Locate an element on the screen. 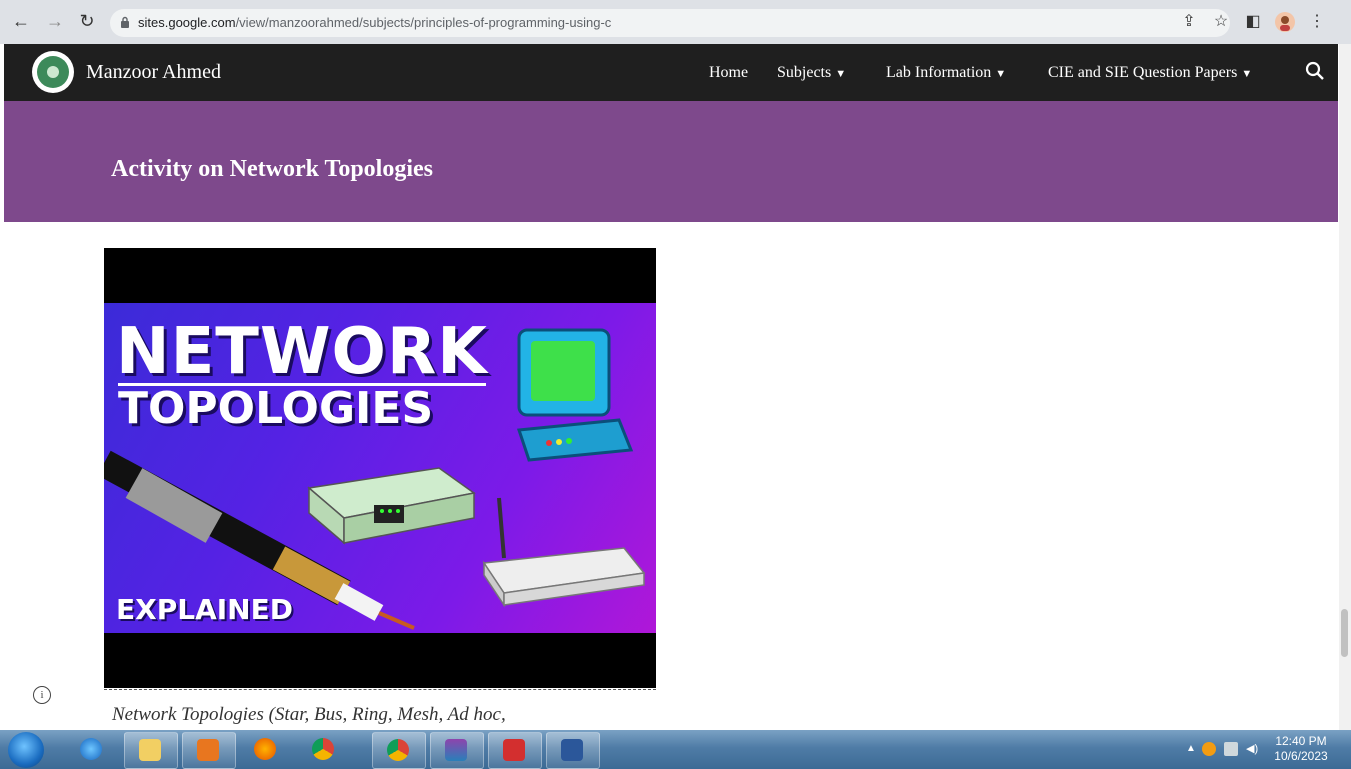  reload-icon: ↻ is located at coordinates (87, 21).